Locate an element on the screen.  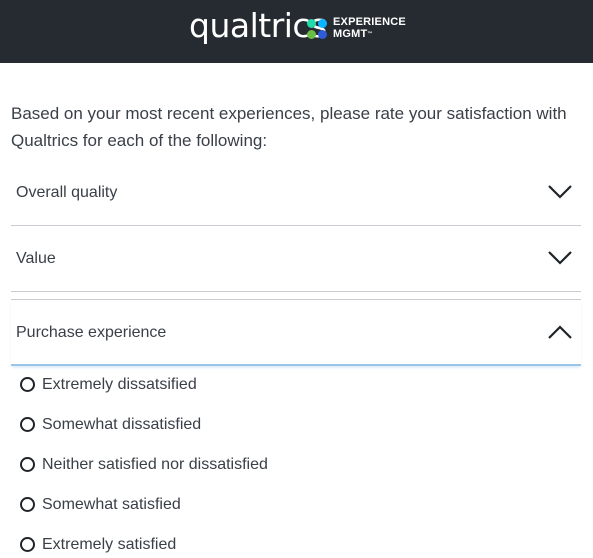
option-label: Extremely satisfied is located at coordinates (109, 544).